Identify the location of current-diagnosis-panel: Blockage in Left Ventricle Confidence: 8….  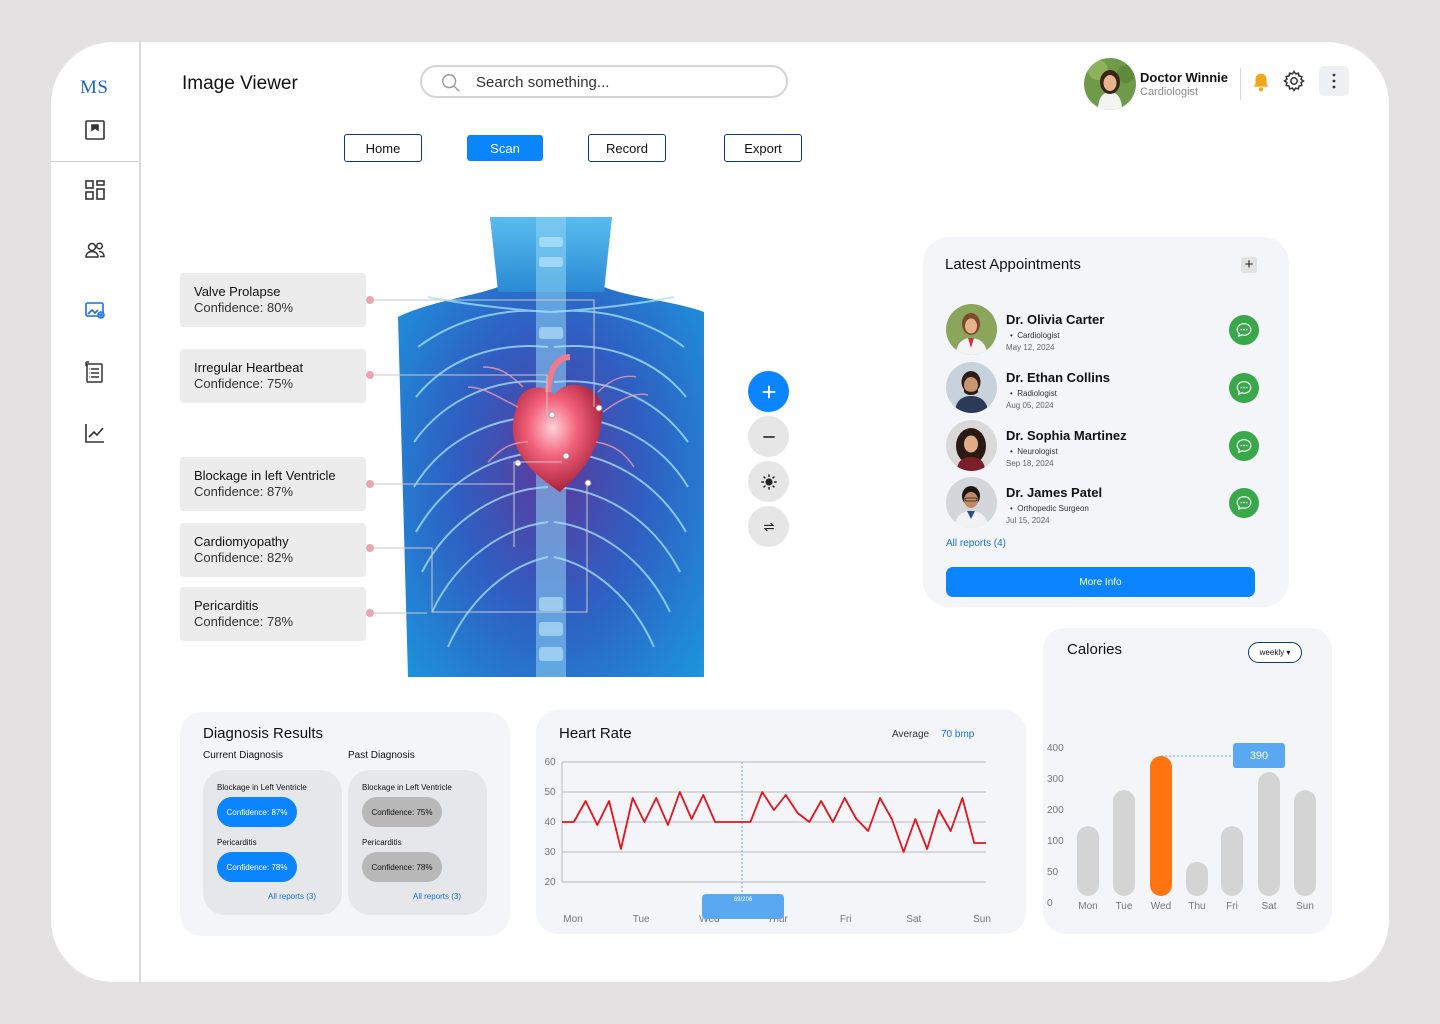
(272, 842).